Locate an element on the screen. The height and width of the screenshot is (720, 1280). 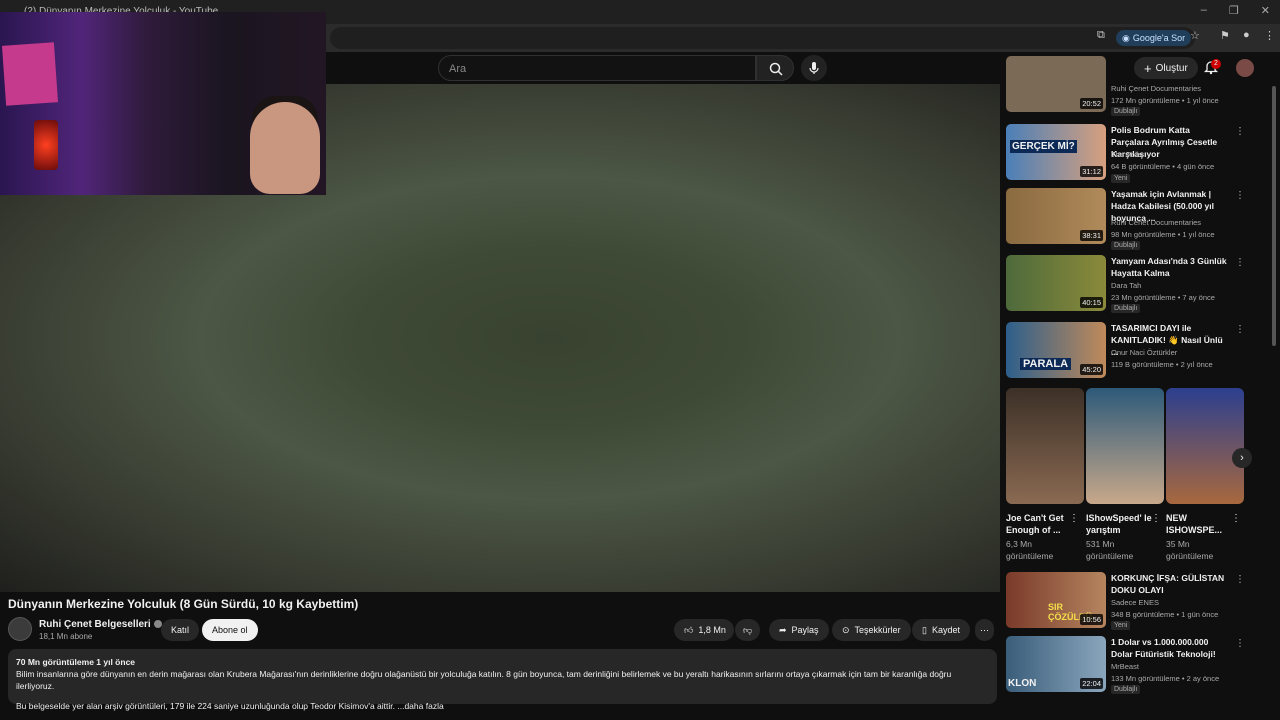
video-meta: 98 Mn görüntüleme • 1 yıl önce is located at coordinates (1163, 234).